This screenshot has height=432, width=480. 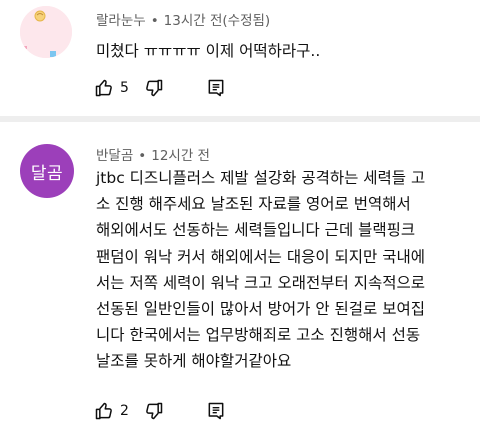 I want to click on comment-meta: 랄라눈누 • 13시간 전(수정됨), so click(x=183, y=19).